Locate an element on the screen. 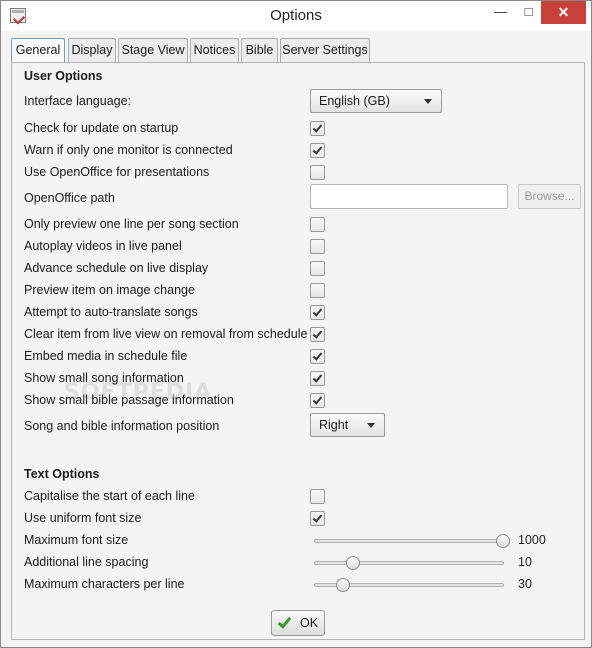 The image size is (592, 648). max-chars-value: 30 is located at coordinates (525, 584).